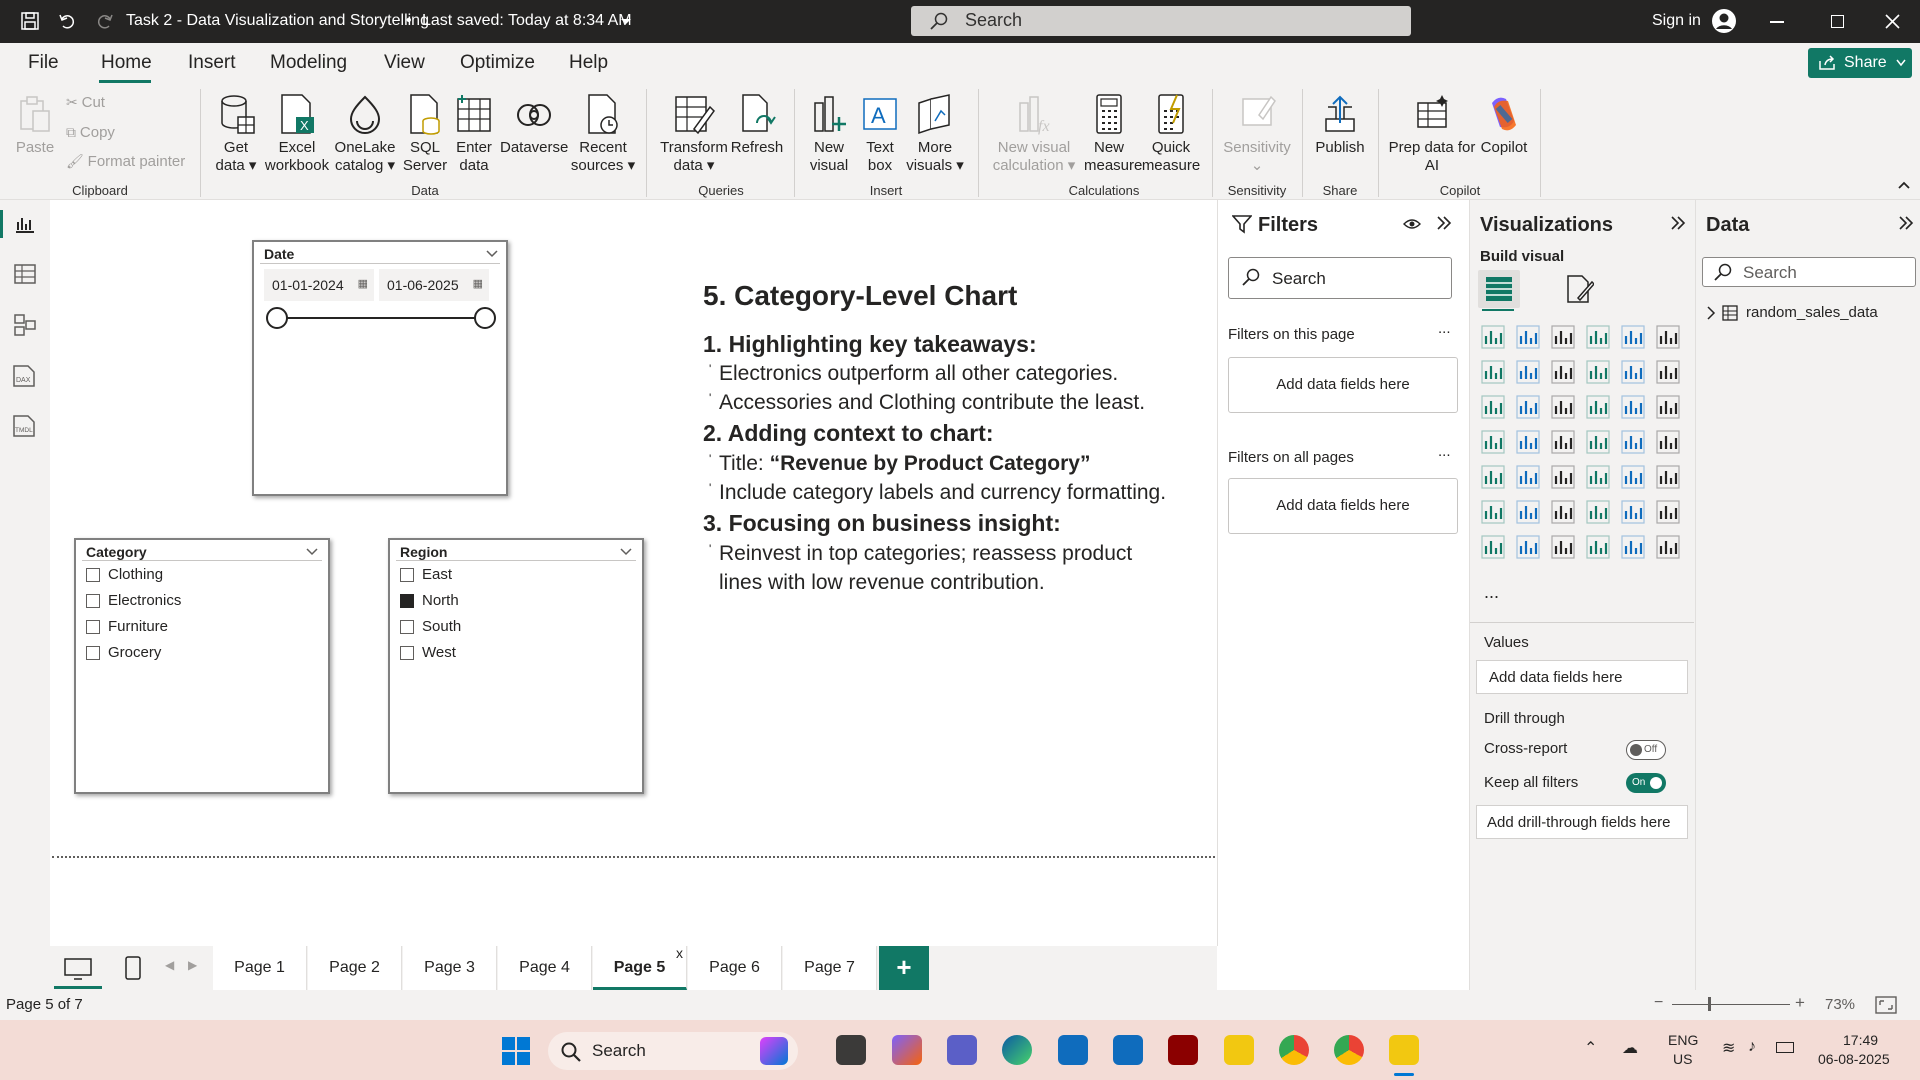 This screenshot has height=1080, width=1920. Describe the element at coordinates (1633, 337) in the screenshot. I see `100-bar-visual-icon` at that location.